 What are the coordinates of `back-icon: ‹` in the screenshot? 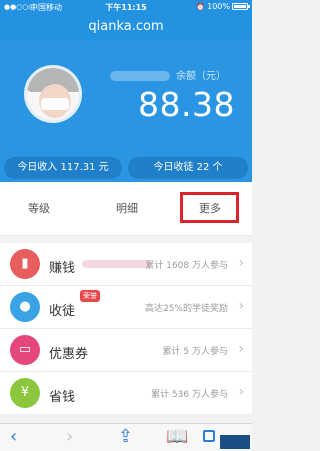 It's located at (13, 437).